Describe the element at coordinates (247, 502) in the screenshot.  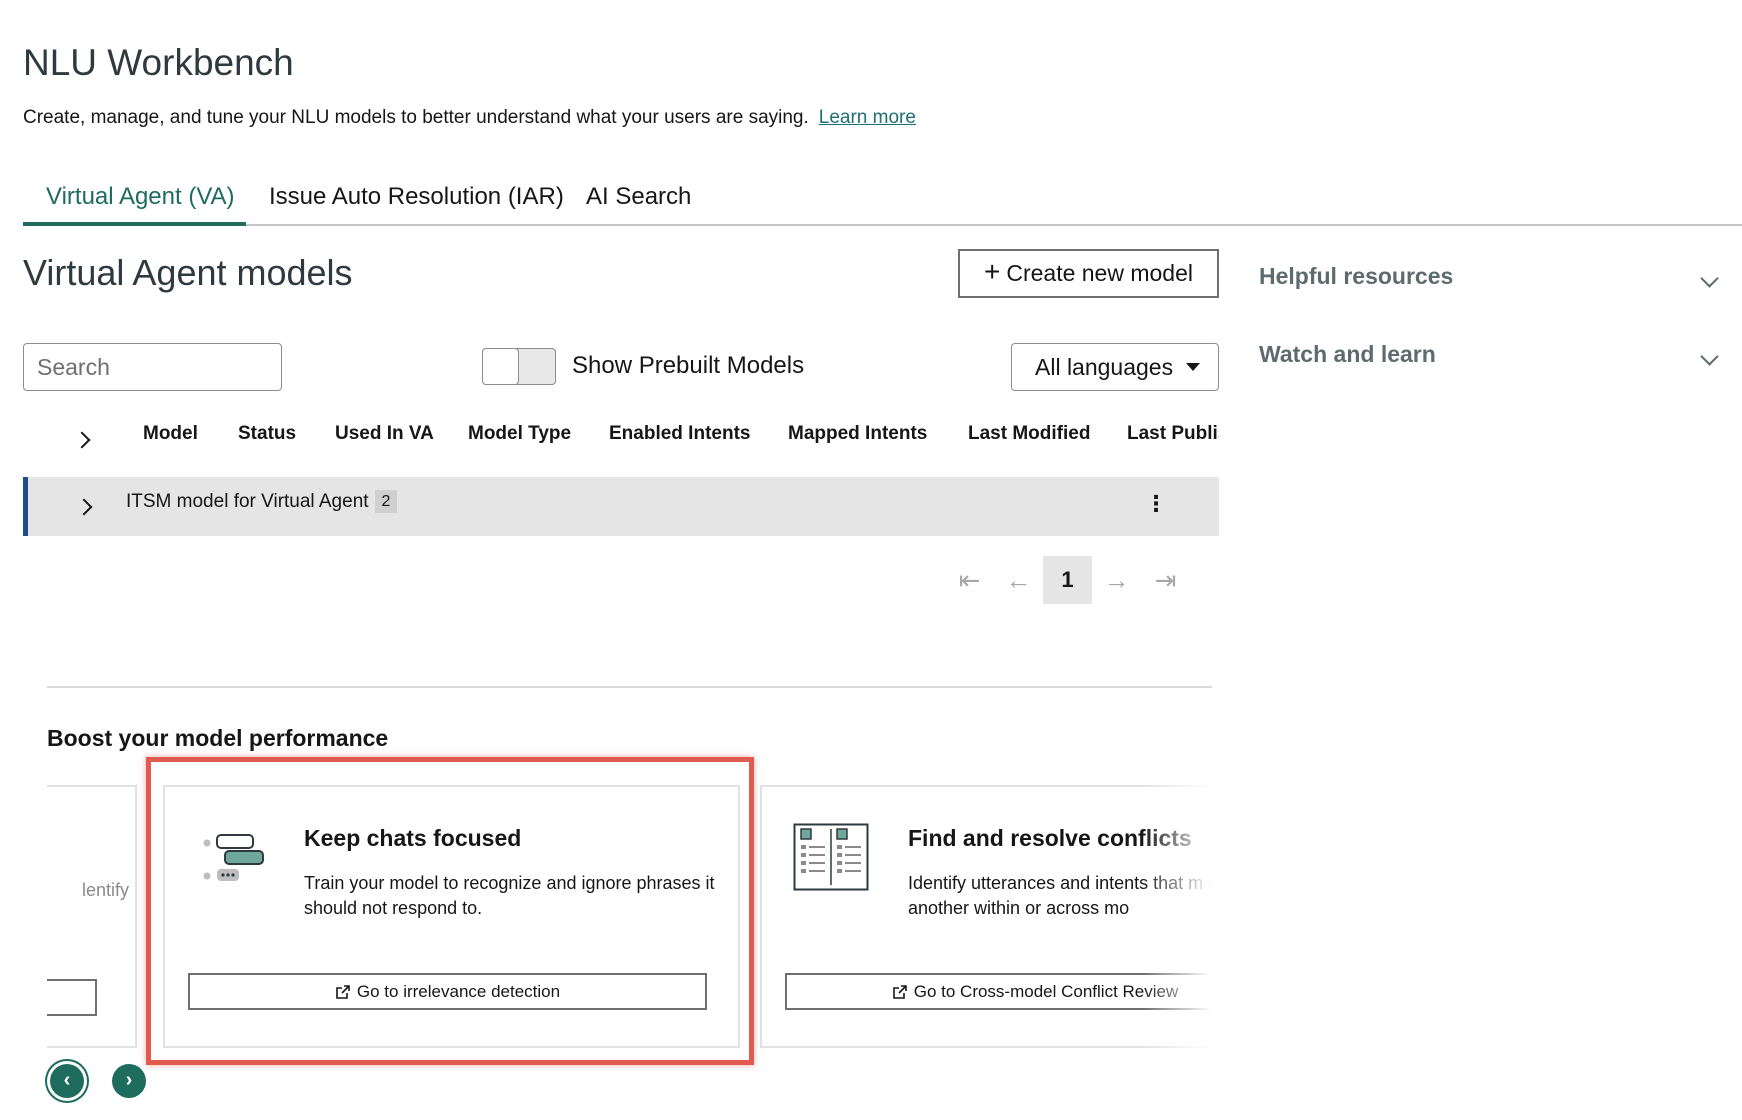
I see `model-name: ITSM model for Virtual Agent` at that location.